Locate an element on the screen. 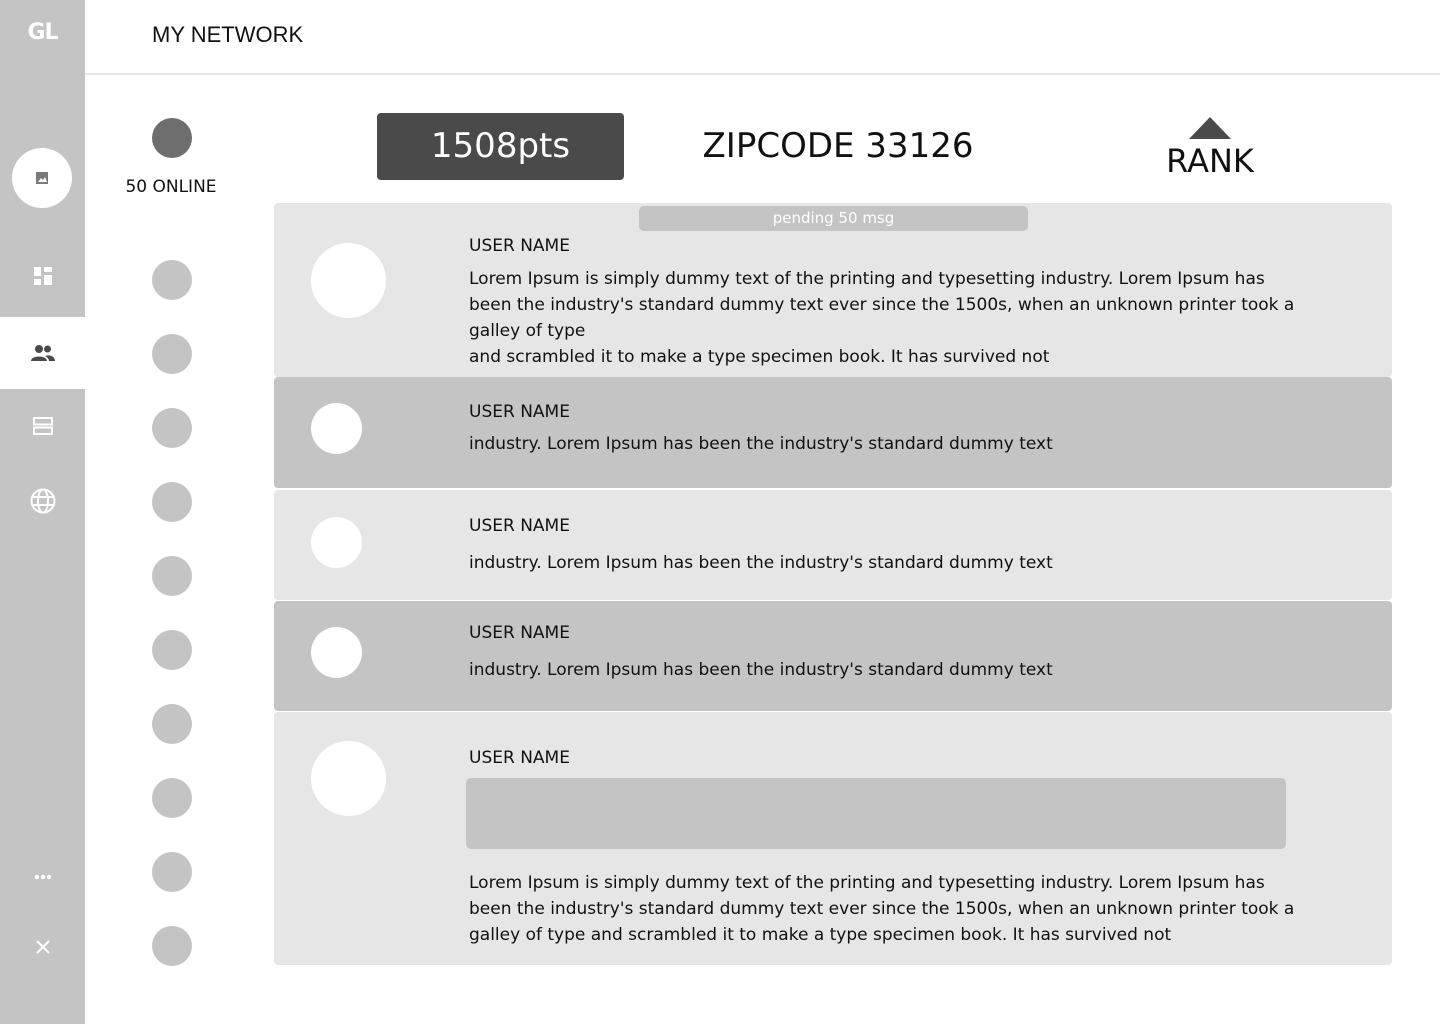  pending-messages-badge: pending 50 msg is located at coordinates (833, 218).